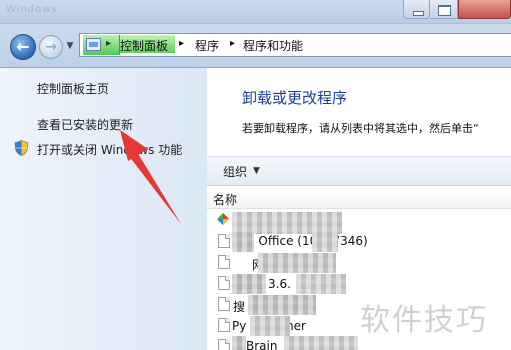  What do you see at coordinates (359, 198) in the screenshot?
I see `column-header` at bounding box center [359, 198].